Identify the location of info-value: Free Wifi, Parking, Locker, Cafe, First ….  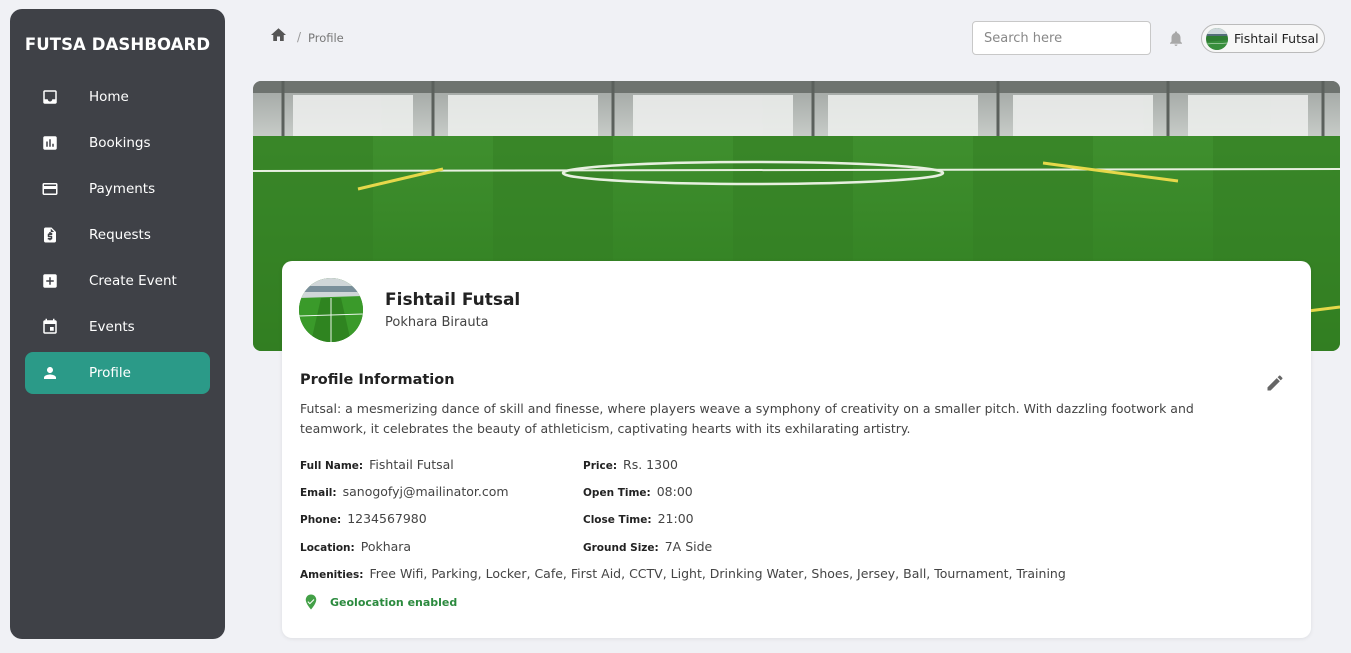
(717, 573).